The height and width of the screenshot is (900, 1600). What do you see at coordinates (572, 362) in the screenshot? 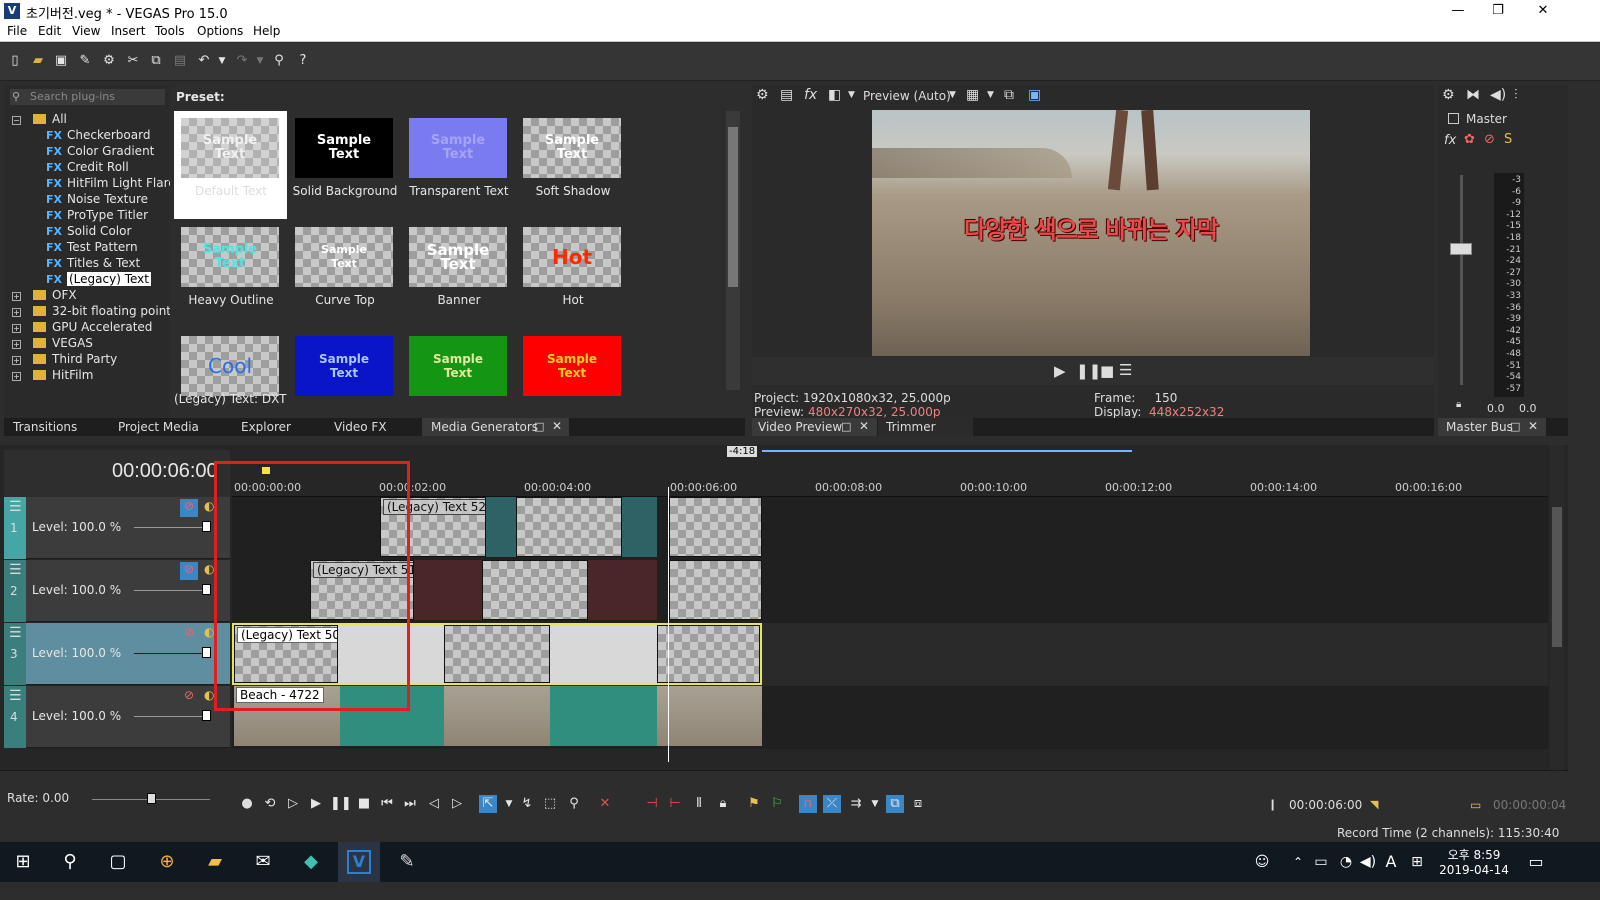
I see `preset-red: Sample Text` at bounding box center [572, 362].